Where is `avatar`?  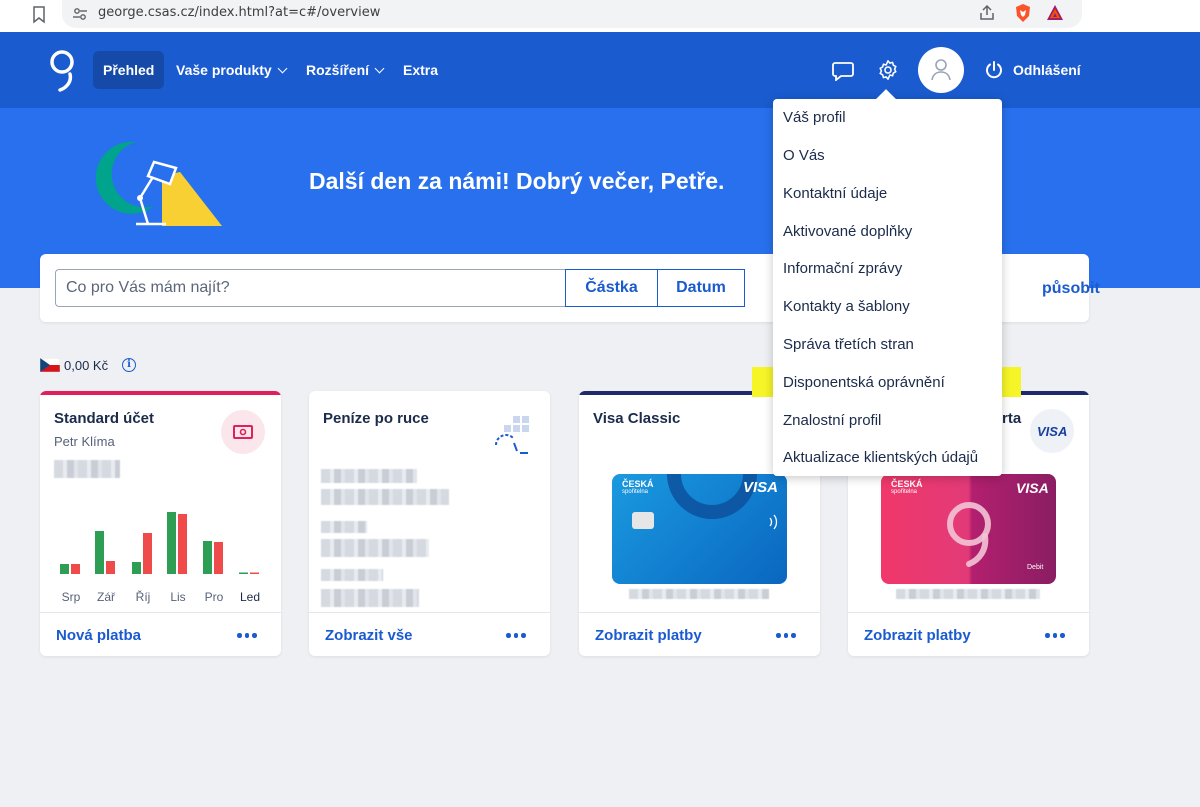
avatar is located at coordinates (941, 70).